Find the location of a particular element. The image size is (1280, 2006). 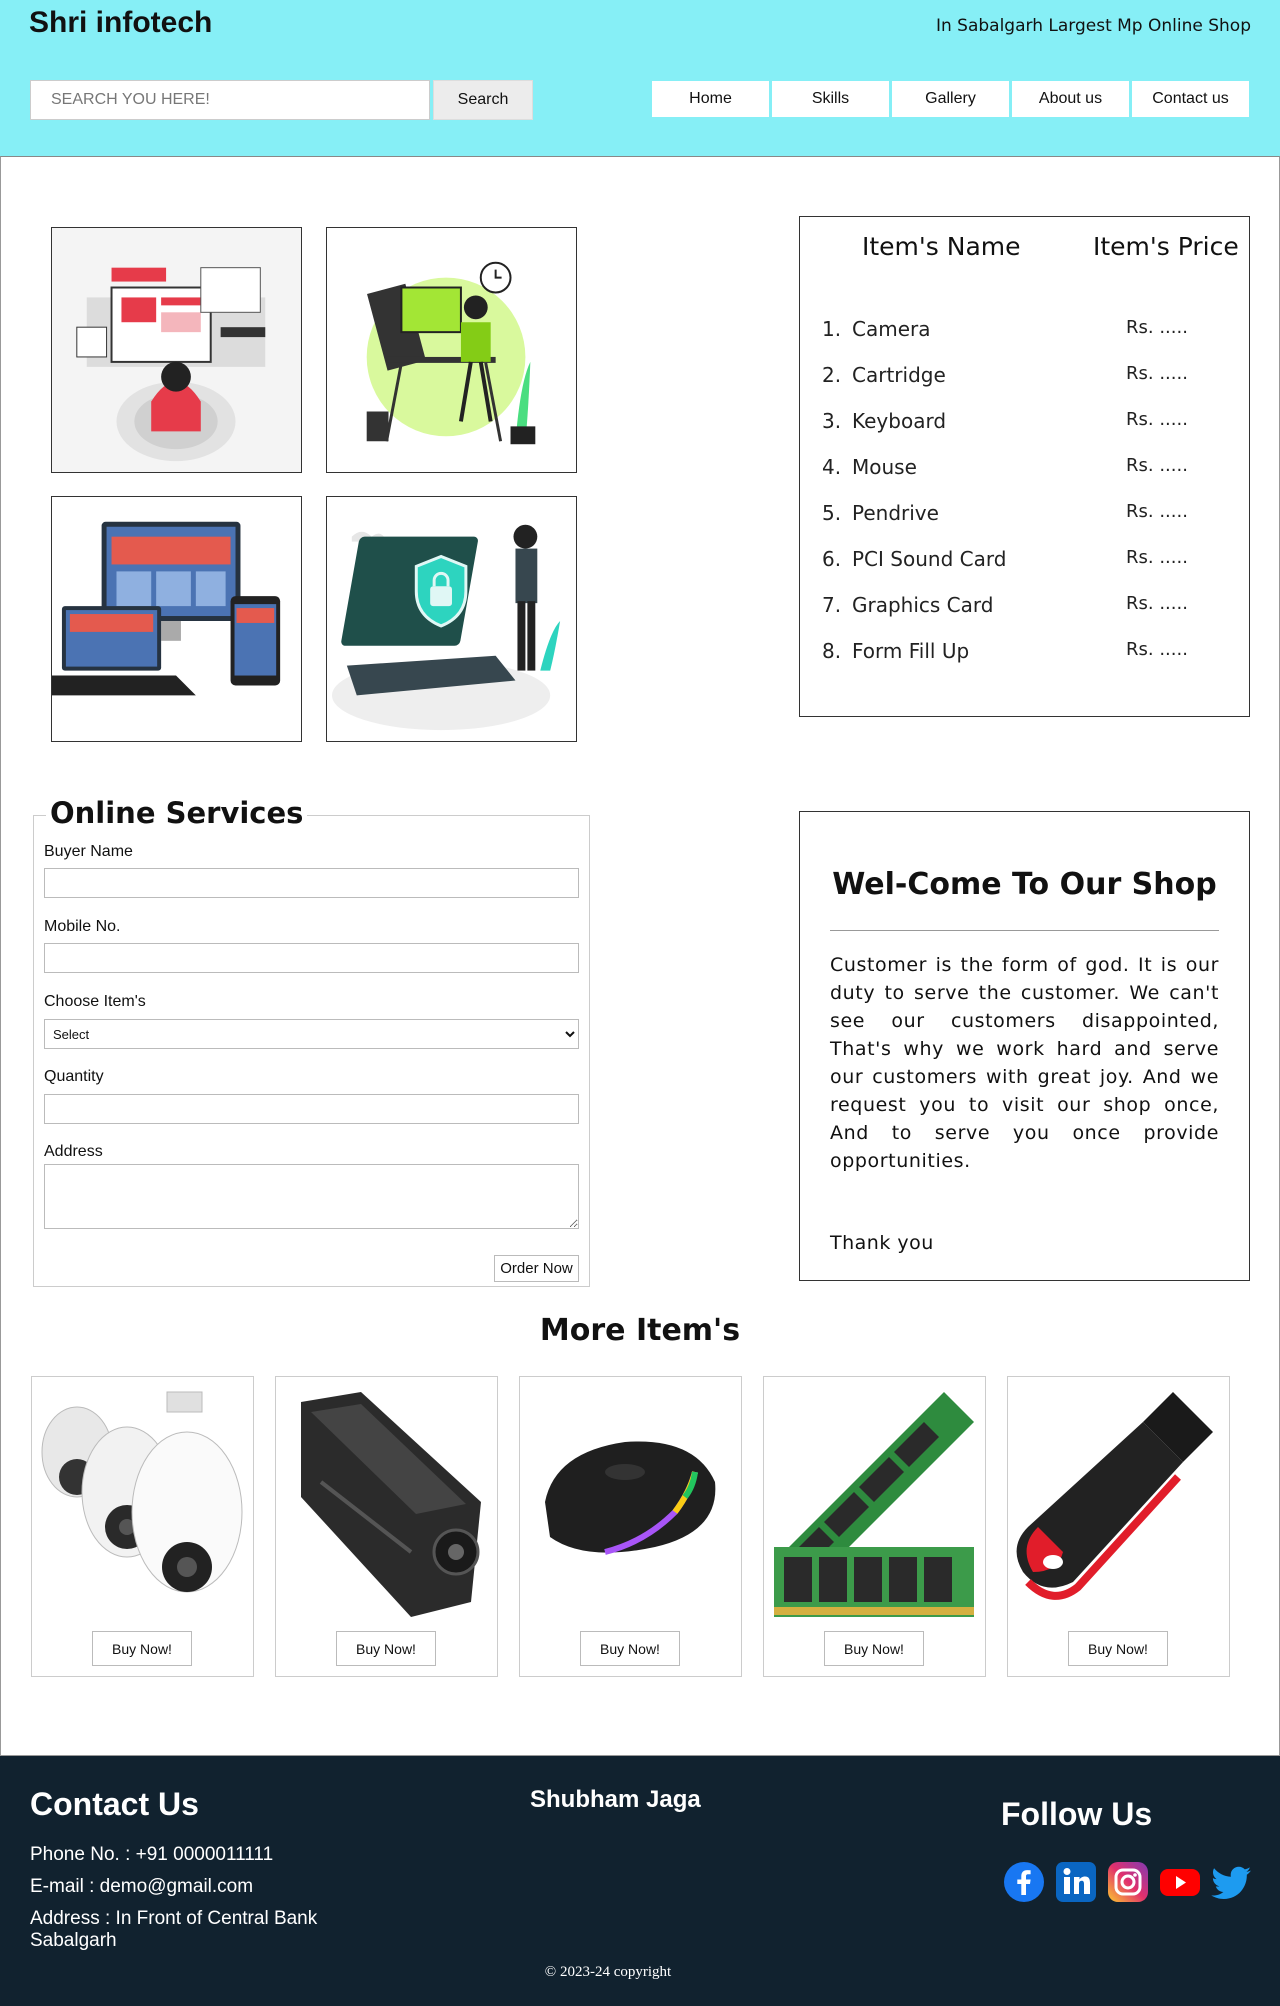

footer-address: Address : In Front of Central Bank is located at coordinates (174, 1918).